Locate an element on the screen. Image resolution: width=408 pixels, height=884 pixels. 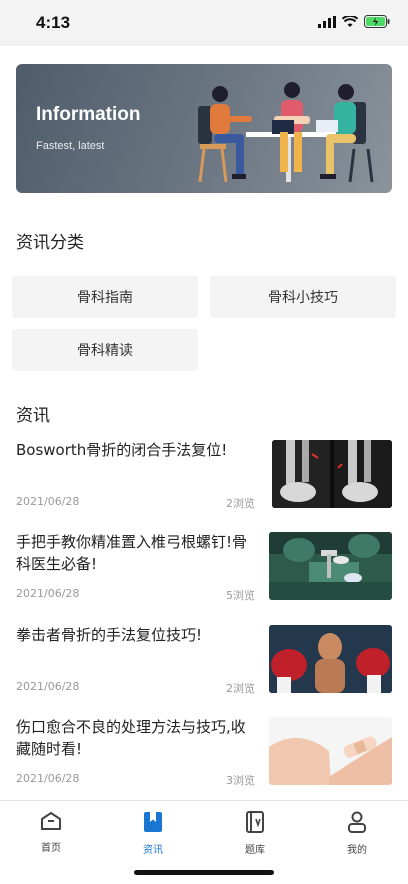
home-indicator is located at coordinates (204, 872).